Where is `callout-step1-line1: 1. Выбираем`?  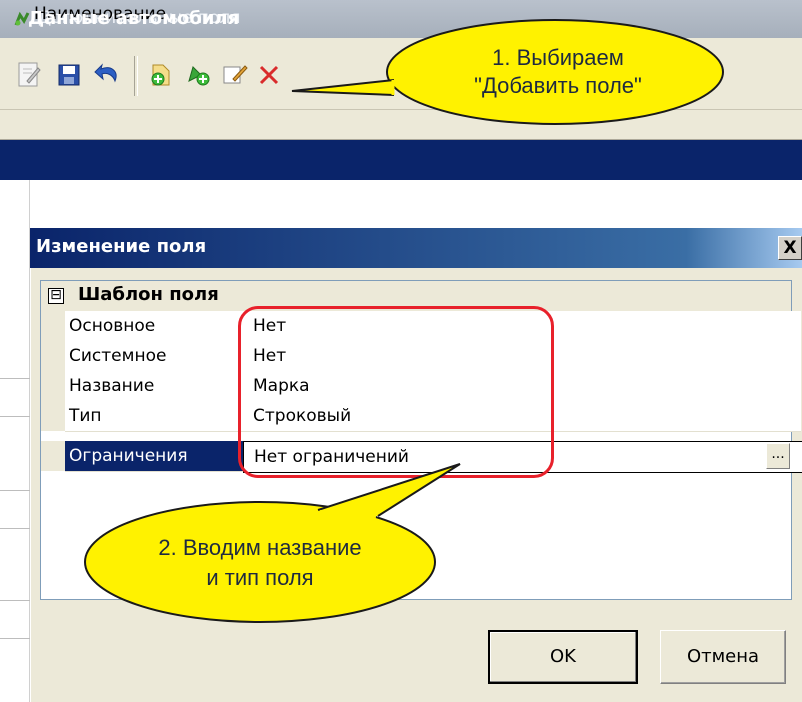 callout-step1-line1: 1. Выбираем is located at coordinates (558, 57).